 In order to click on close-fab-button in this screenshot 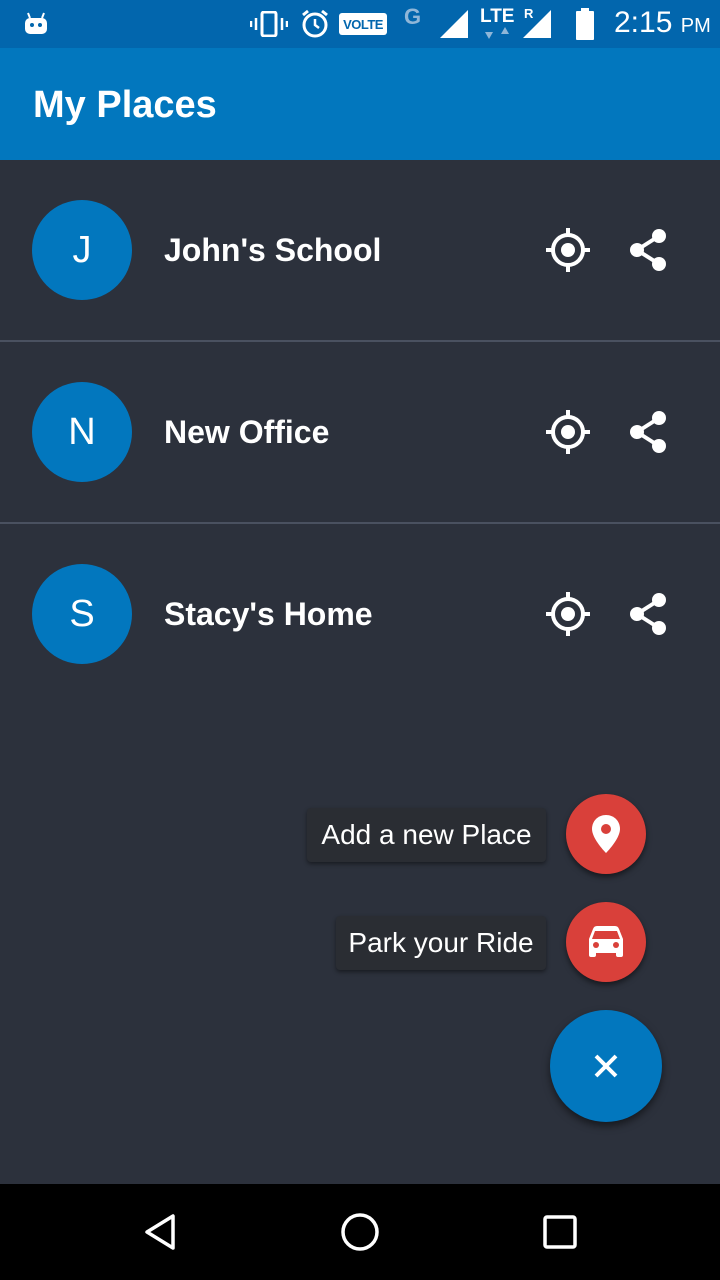, I will do `click(606, 1066)`.